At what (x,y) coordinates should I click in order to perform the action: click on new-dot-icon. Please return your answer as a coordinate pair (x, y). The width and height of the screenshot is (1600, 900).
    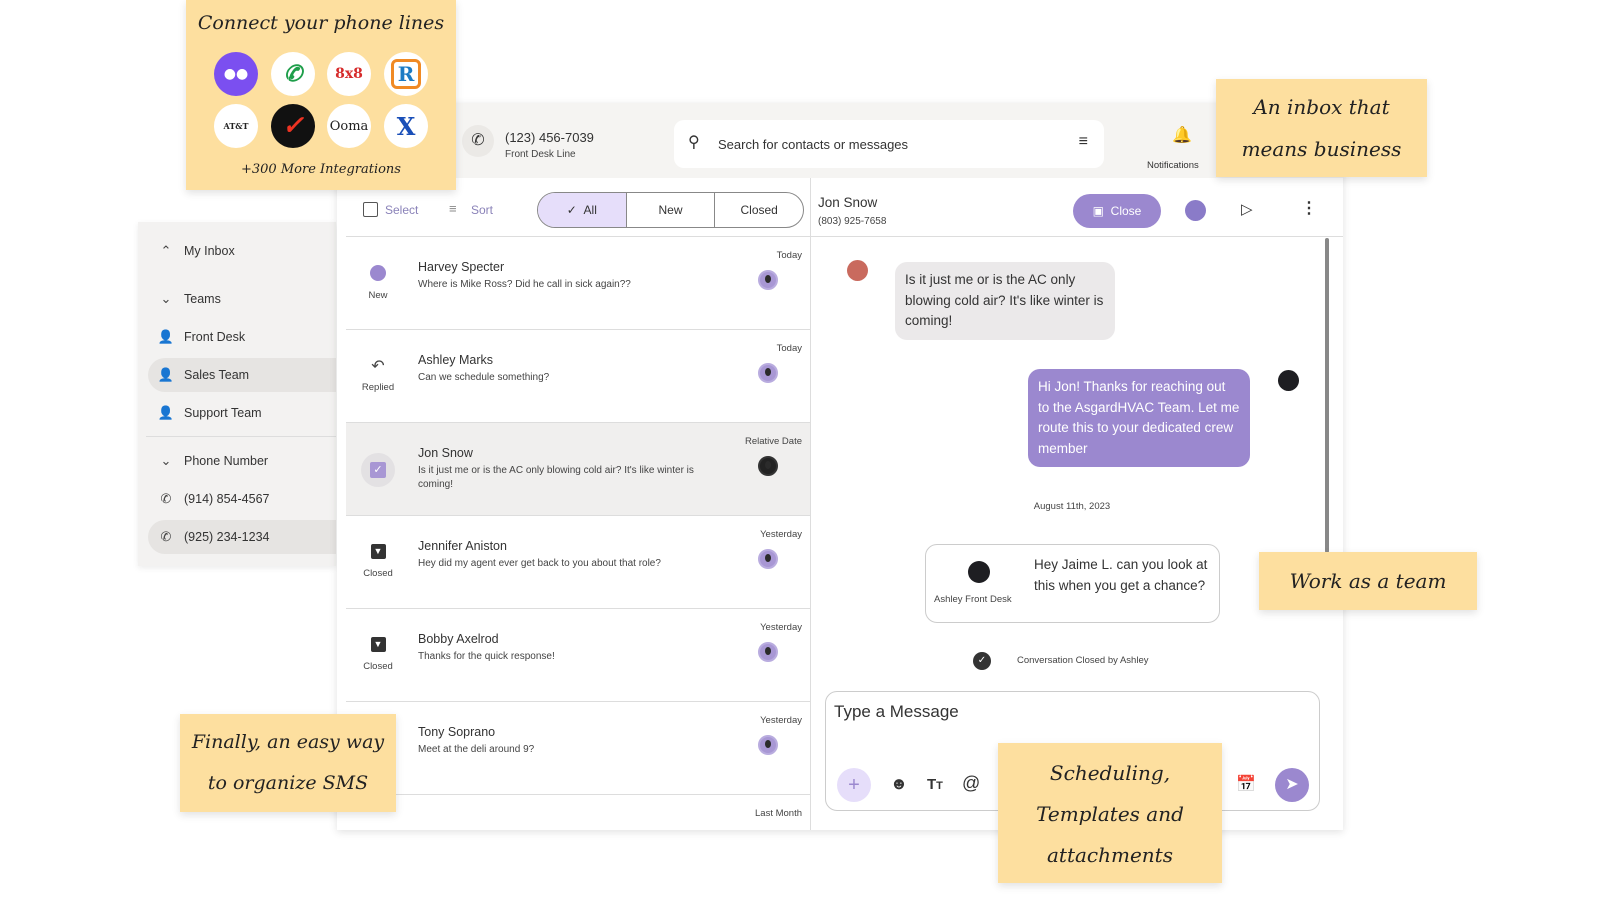
    Looking at the image, I should click on (378, 273).